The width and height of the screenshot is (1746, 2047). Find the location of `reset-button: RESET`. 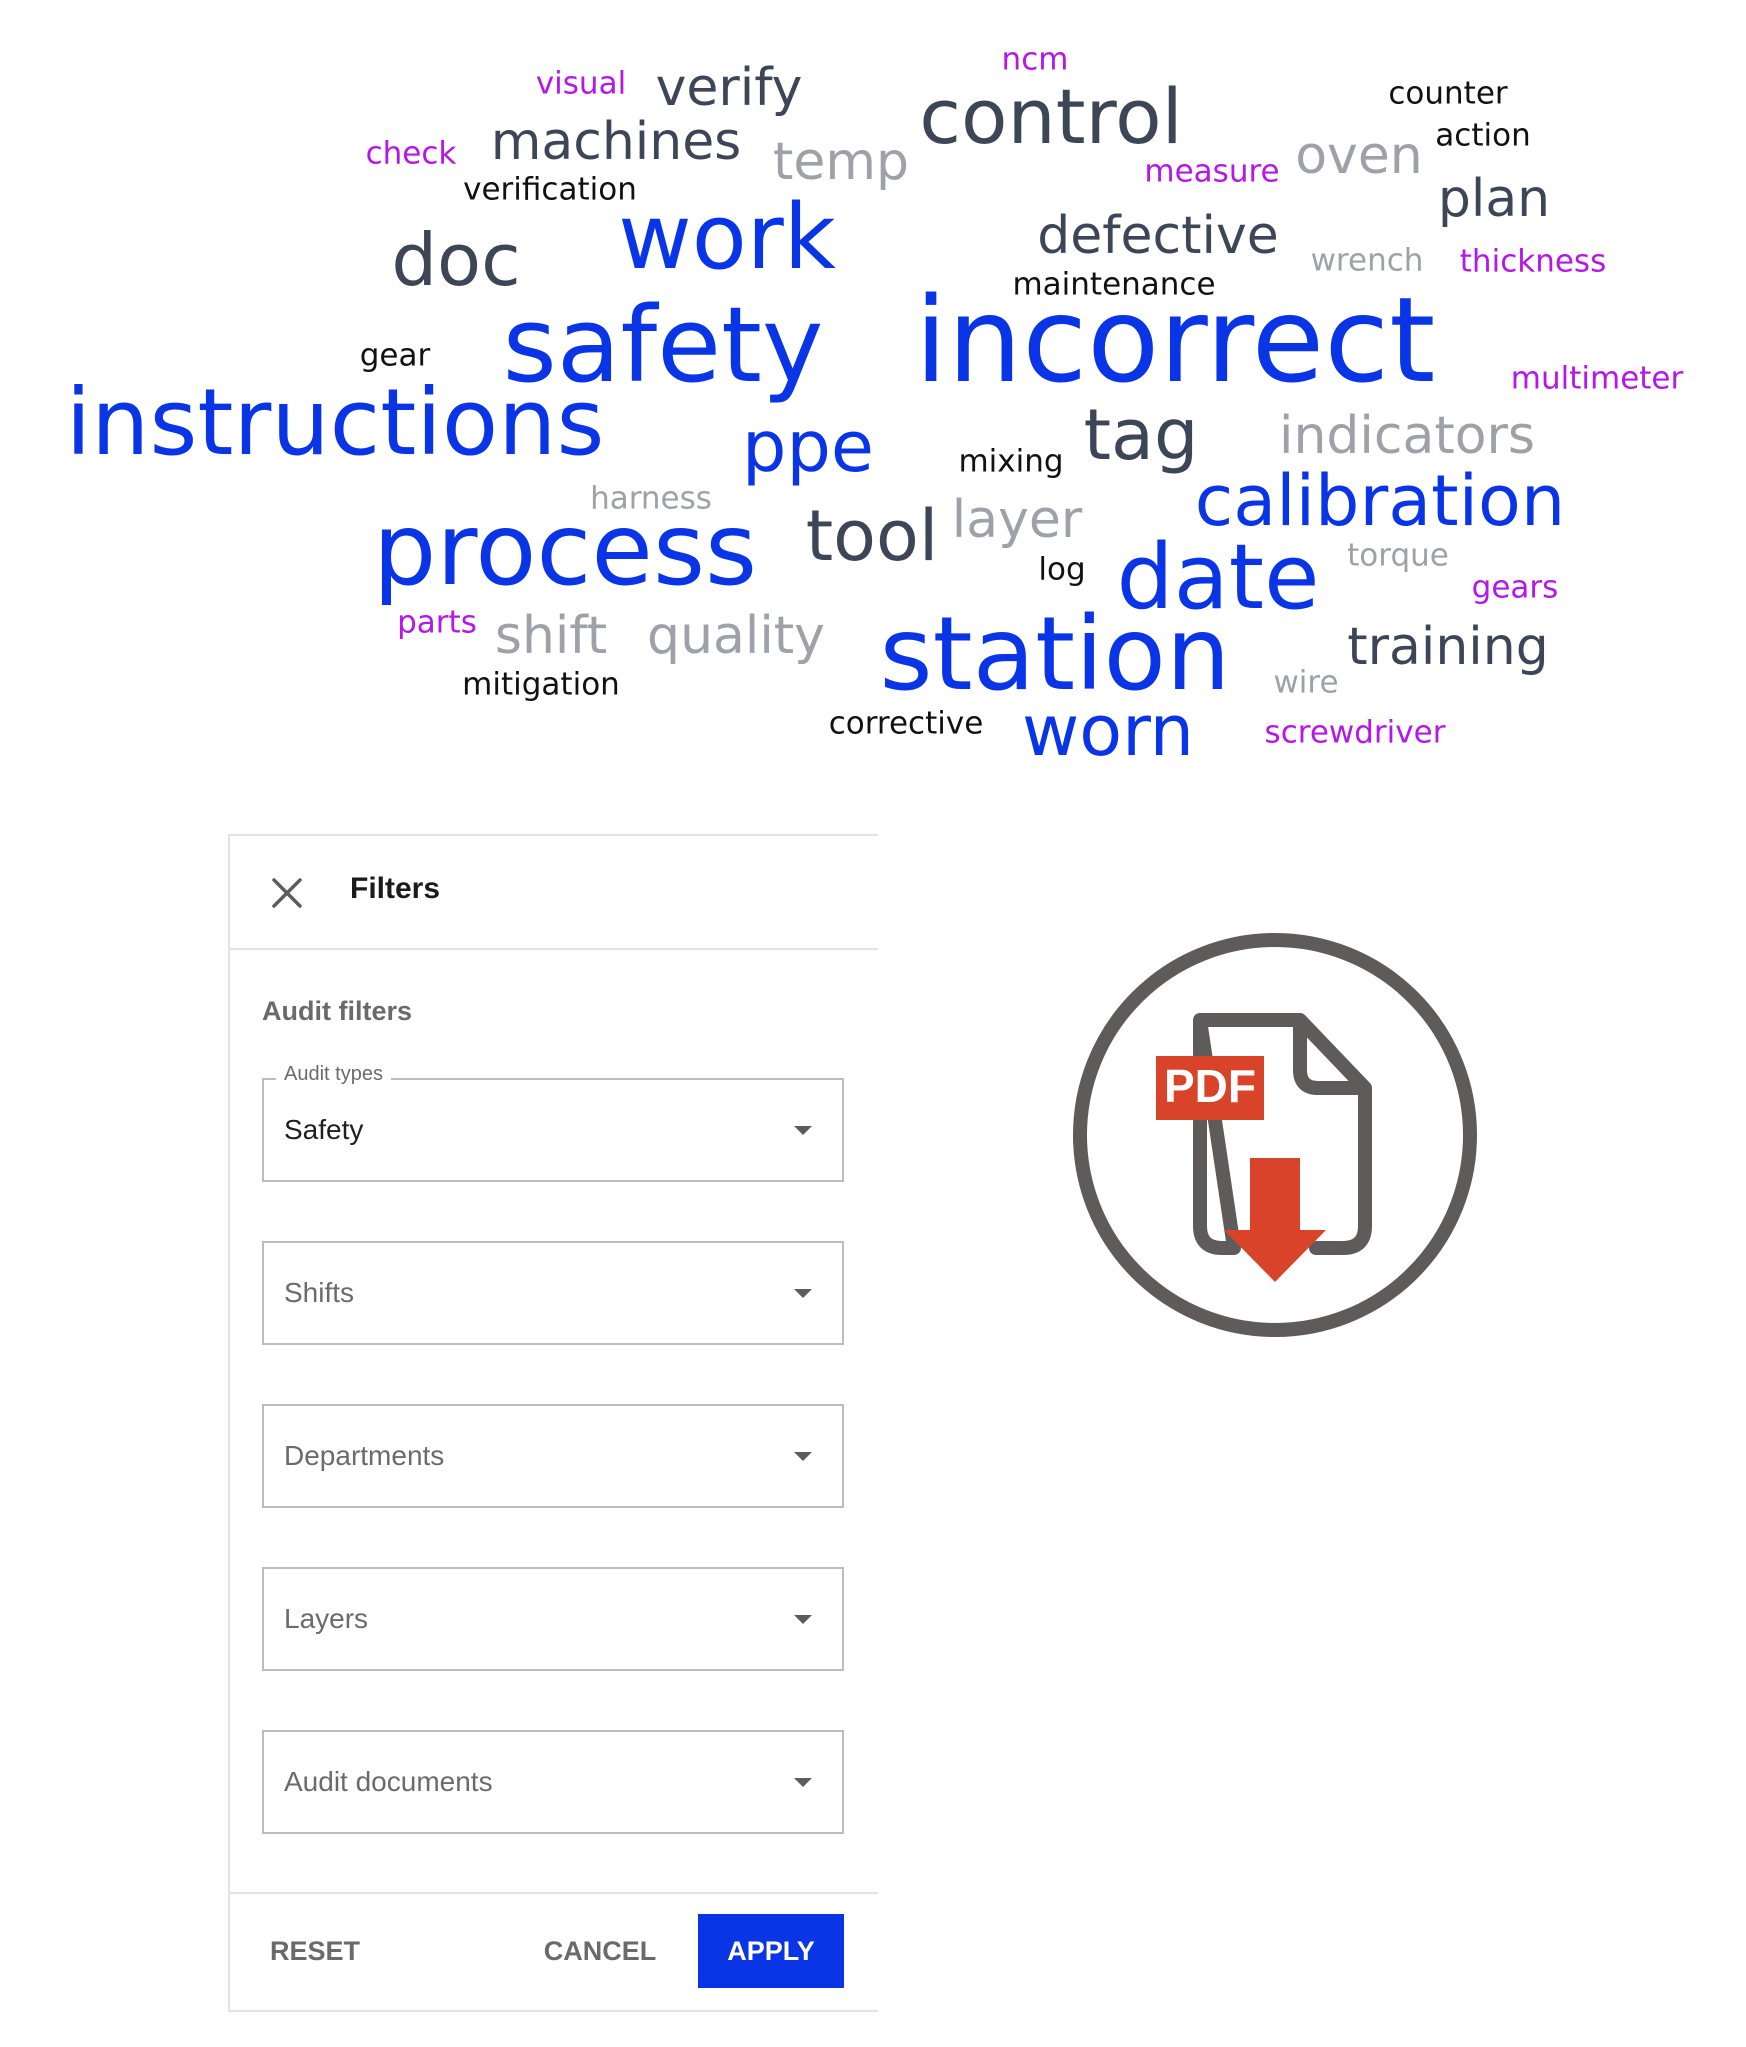

reset-button: RESET is located at coordinates (320, 1951).